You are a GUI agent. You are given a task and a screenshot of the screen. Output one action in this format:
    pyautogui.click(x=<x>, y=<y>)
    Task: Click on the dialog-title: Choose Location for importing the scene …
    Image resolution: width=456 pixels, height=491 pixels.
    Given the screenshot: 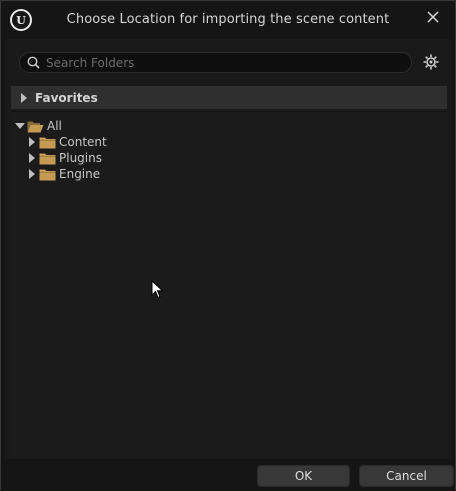 What is the action you would take?
    pyautogui.click(x=228, y=19)
    